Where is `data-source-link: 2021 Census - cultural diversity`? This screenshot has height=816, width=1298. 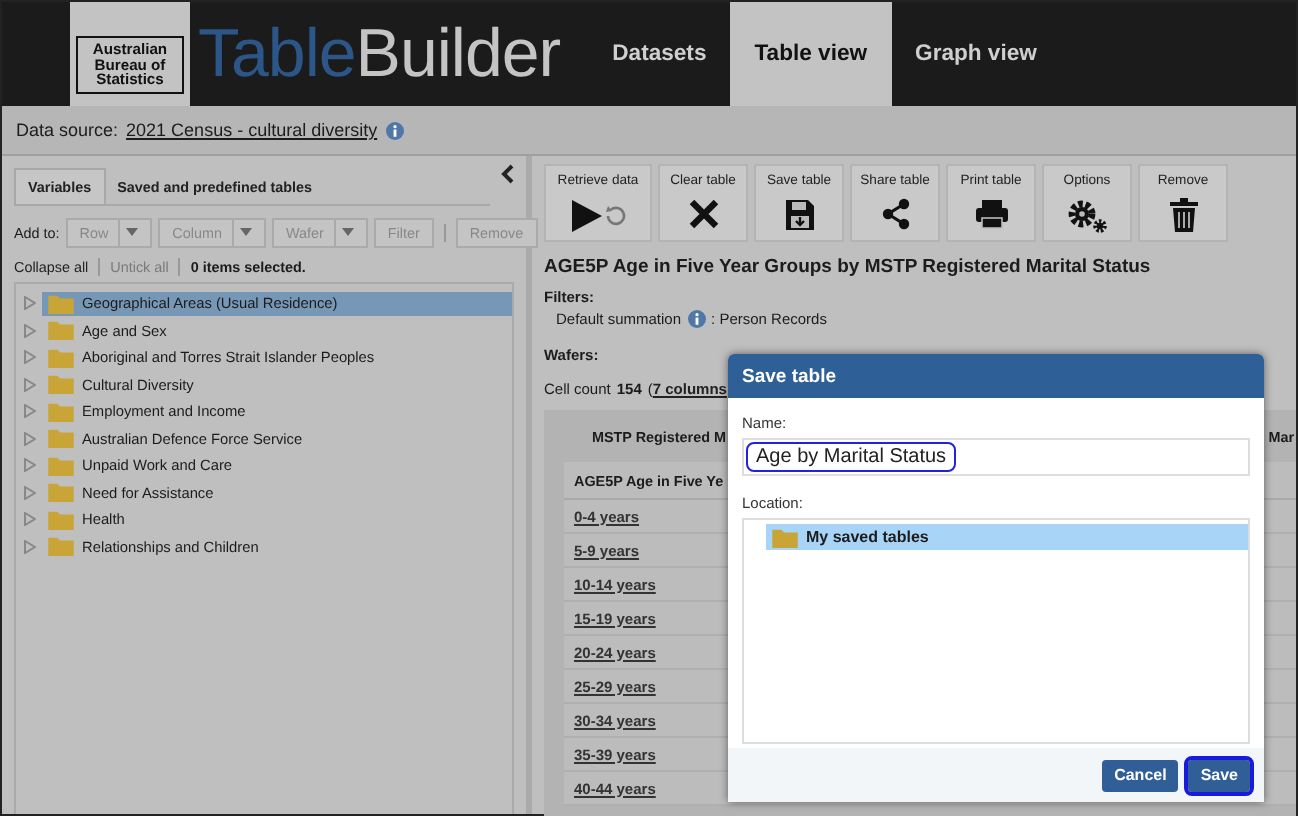 data-source-link: 2021 Census - cultural diversity is located at coordinates (252, 130).